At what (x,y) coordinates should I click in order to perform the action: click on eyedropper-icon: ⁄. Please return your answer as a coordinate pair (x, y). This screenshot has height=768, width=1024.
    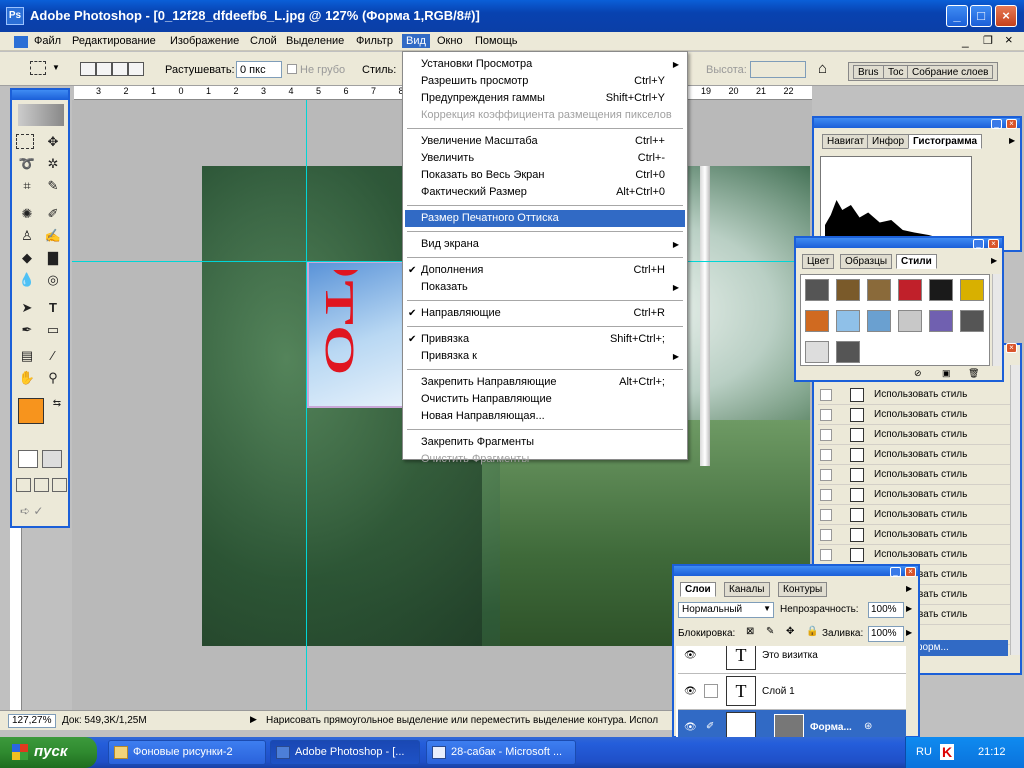
    Looking at the image, I should click on (53, 355).